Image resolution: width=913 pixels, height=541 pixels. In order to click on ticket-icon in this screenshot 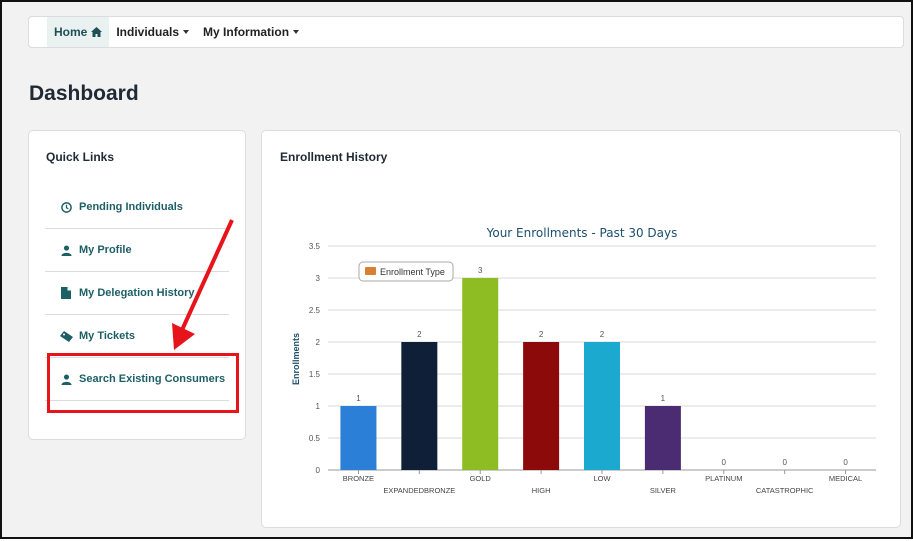, I will do `click(66, 336)`.